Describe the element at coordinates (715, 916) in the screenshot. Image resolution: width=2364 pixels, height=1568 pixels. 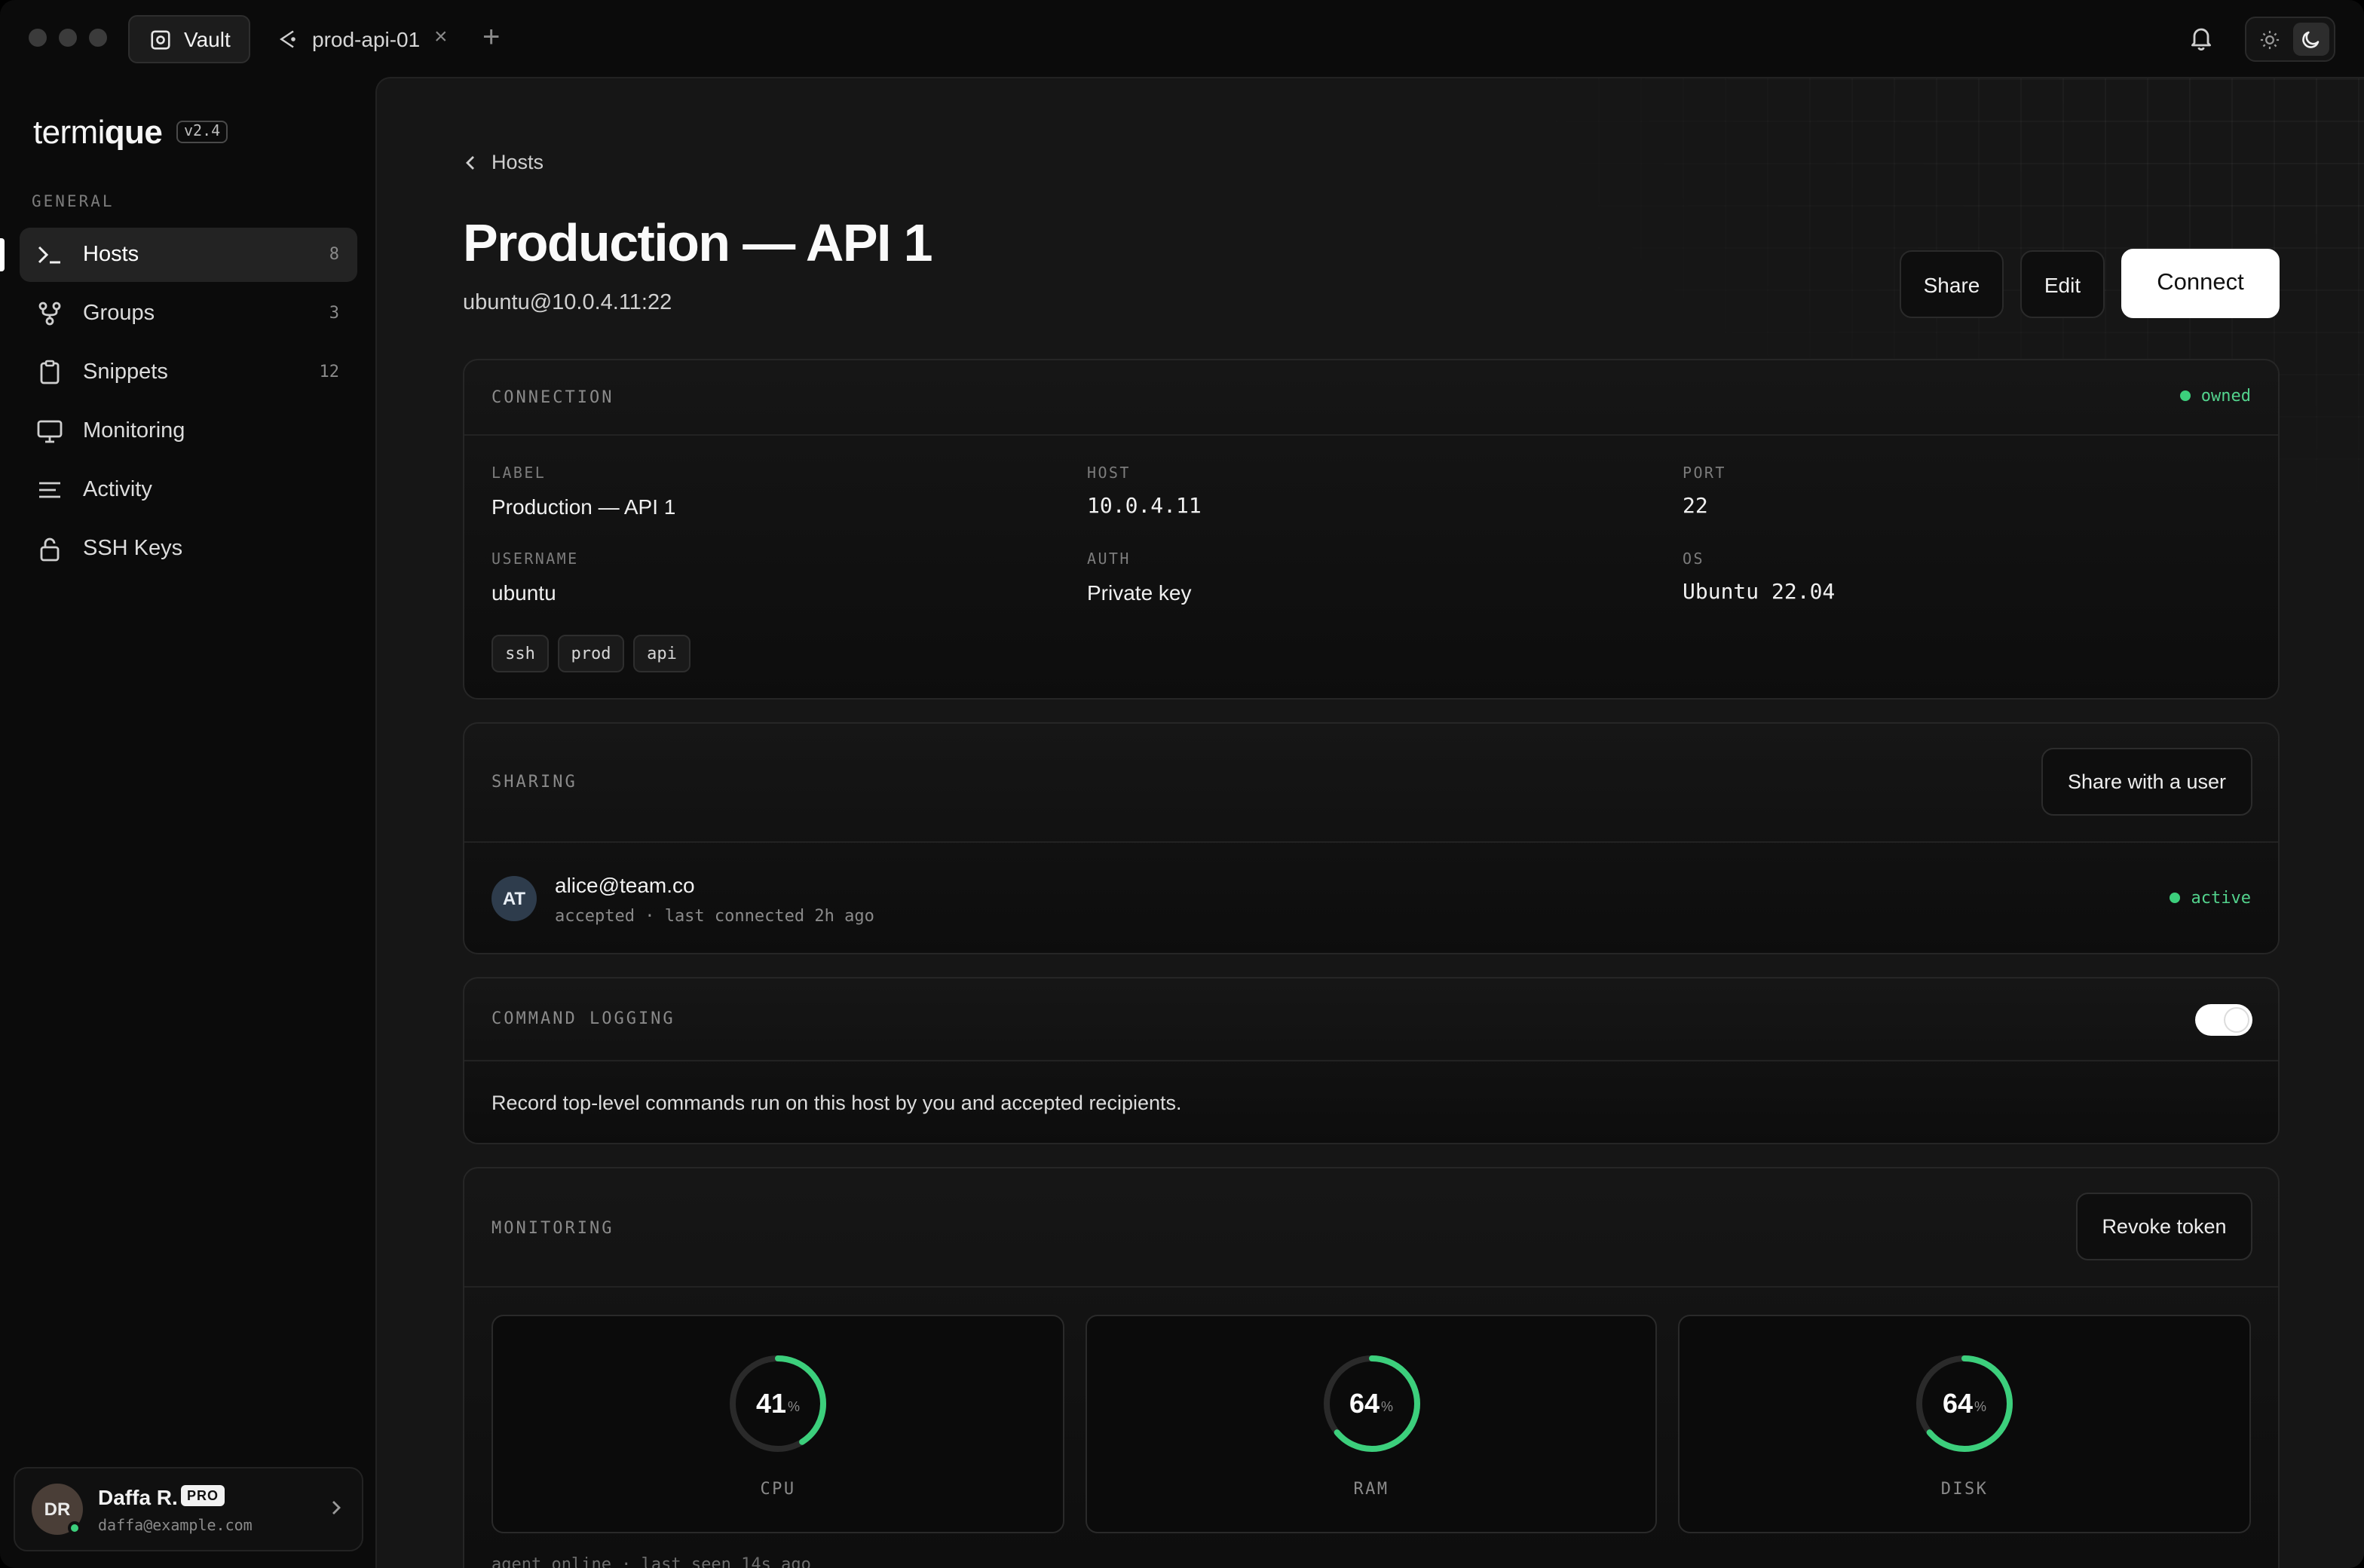
I see `shared-user-meta: accepted · last connected 2h ago` at that location.